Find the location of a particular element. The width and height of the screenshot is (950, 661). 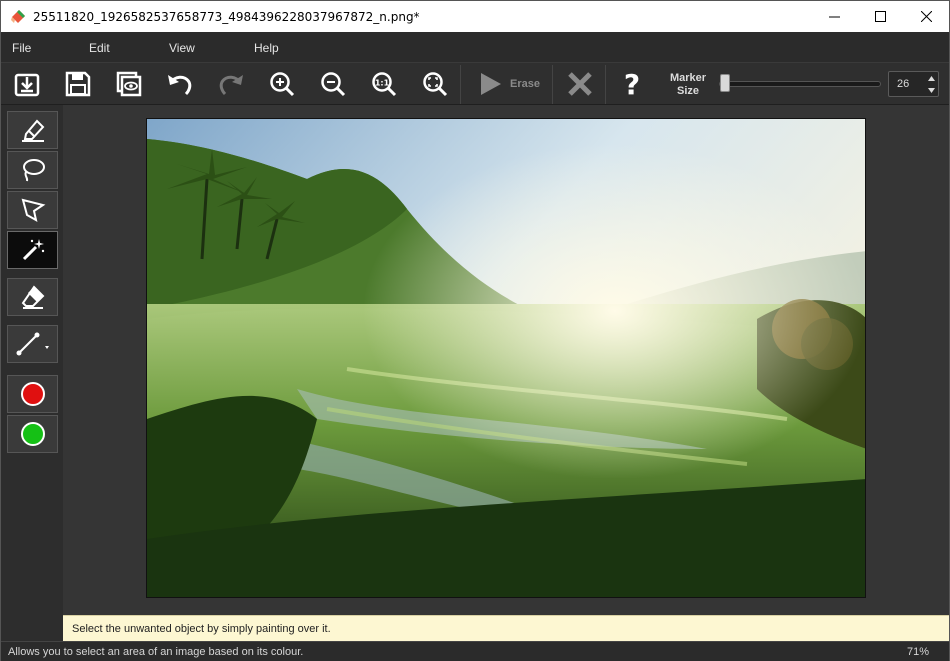

maximize-icon is located at coordinates (880, 16).